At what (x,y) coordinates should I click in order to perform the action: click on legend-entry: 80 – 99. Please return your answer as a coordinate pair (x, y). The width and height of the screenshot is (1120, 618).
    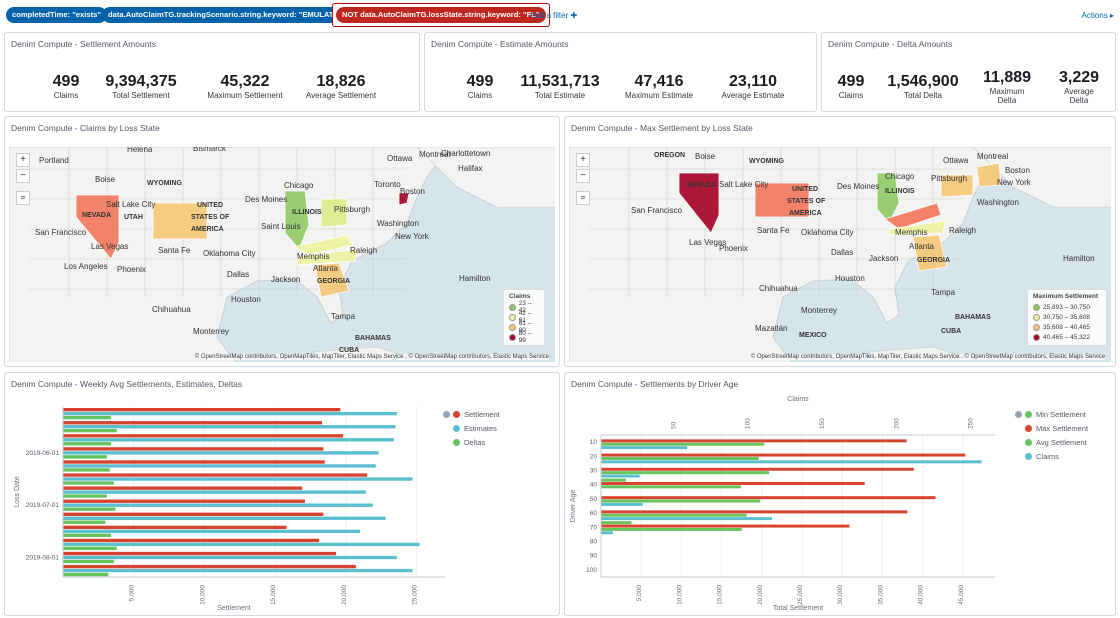
    Looking at the image, I should click on (524, 337).